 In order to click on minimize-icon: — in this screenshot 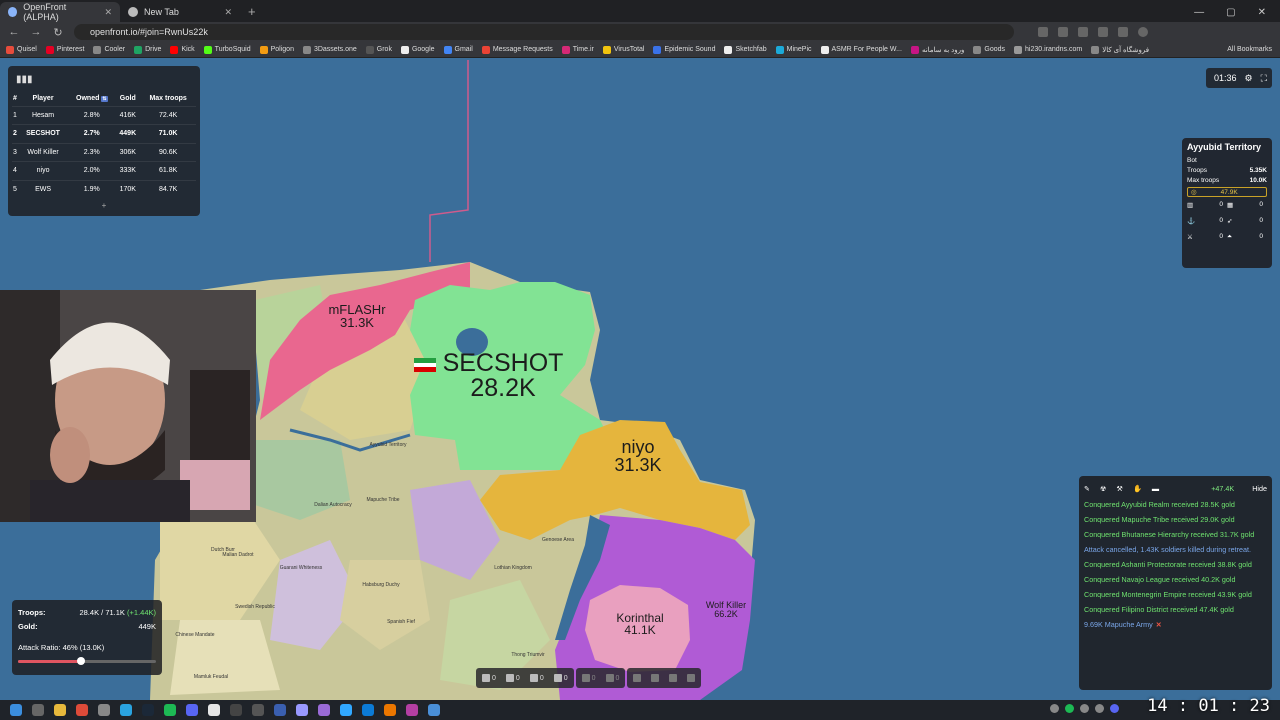, I will do `click(1199, 12)`.